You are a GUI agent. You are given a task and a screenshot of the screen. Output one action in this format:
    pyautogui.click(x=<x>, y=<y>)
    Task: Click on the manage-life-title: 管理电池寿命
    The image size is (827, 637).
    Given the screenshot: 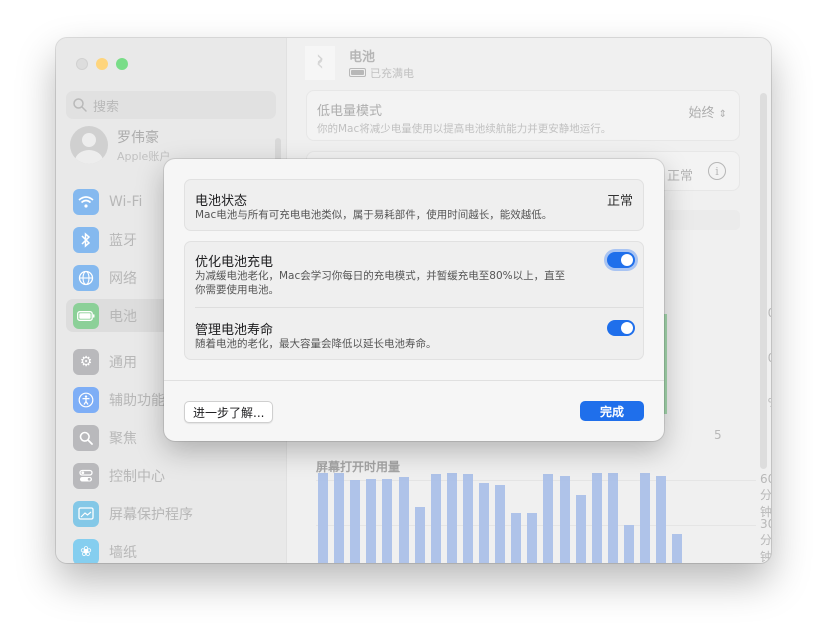 What is the action you would take?
    pyautogui.click(x=234, y=330)
    